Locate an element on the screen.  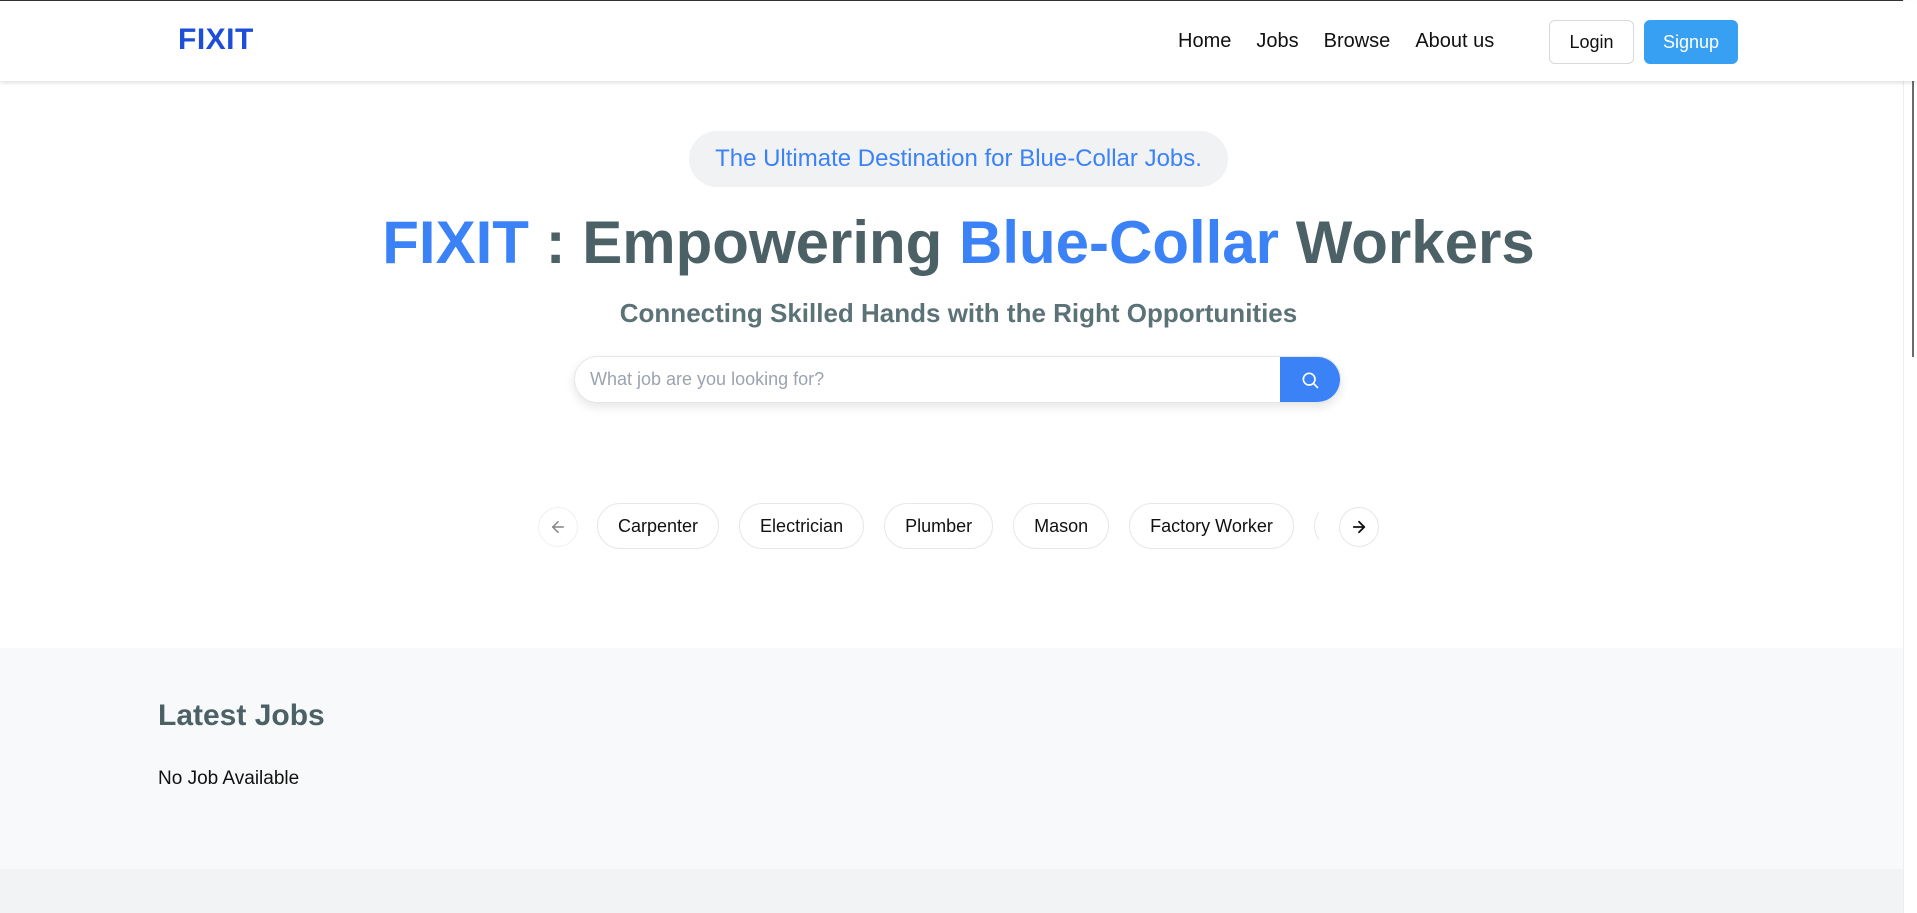
page-scrollbar is located at coordinates (1910, 456).